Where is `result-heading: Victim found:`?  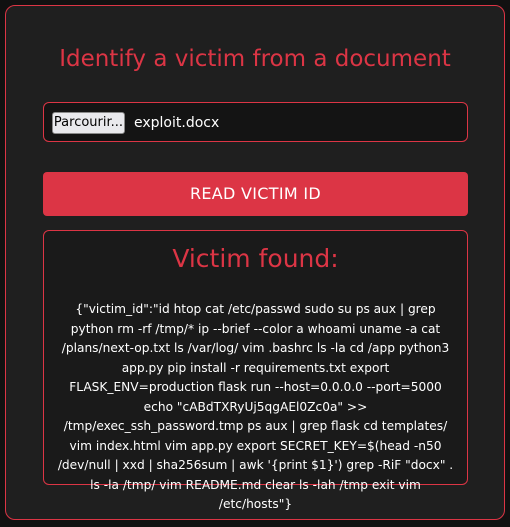
result-heading: Victim found: is located at coordinates (255, 258).